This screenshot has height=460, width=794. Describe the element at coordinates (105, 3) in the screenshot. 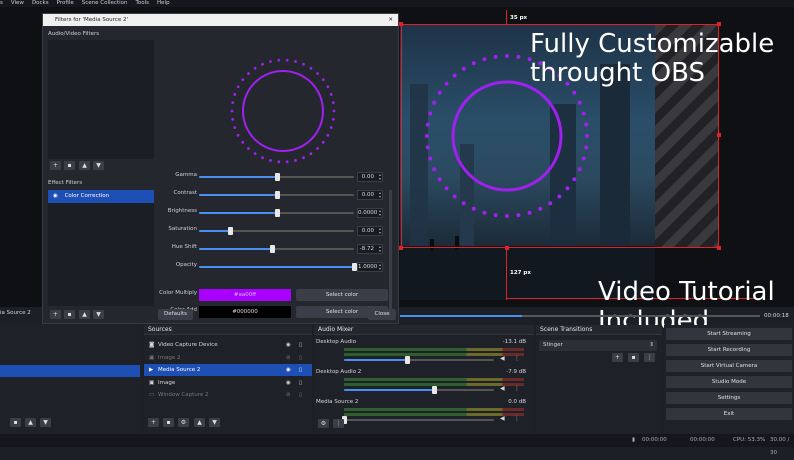

I see `menu-item-4: Scene Collection` at that location.